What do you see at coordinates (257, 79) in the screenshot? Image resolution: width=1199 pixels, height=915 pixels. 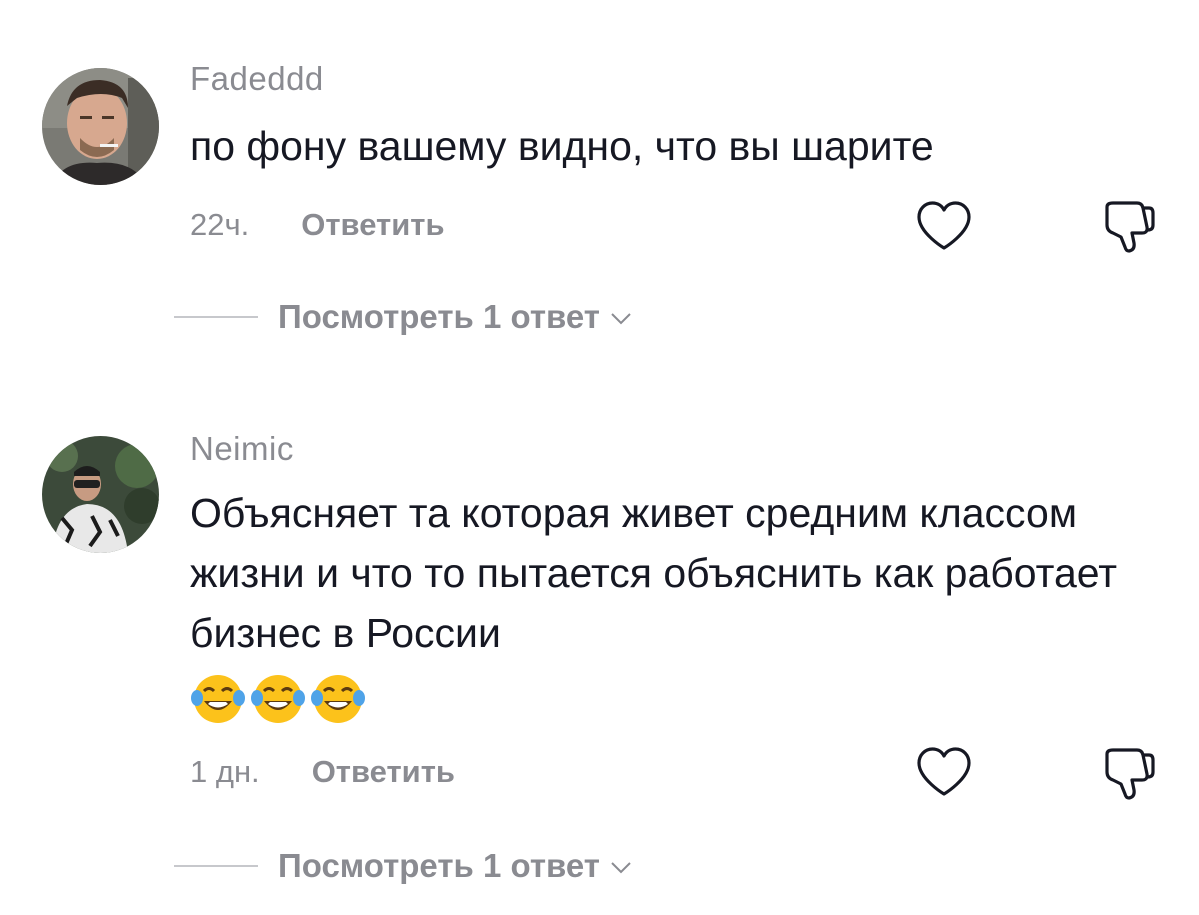 I see `username: Fadeddd` at bounding box center [257, 79].